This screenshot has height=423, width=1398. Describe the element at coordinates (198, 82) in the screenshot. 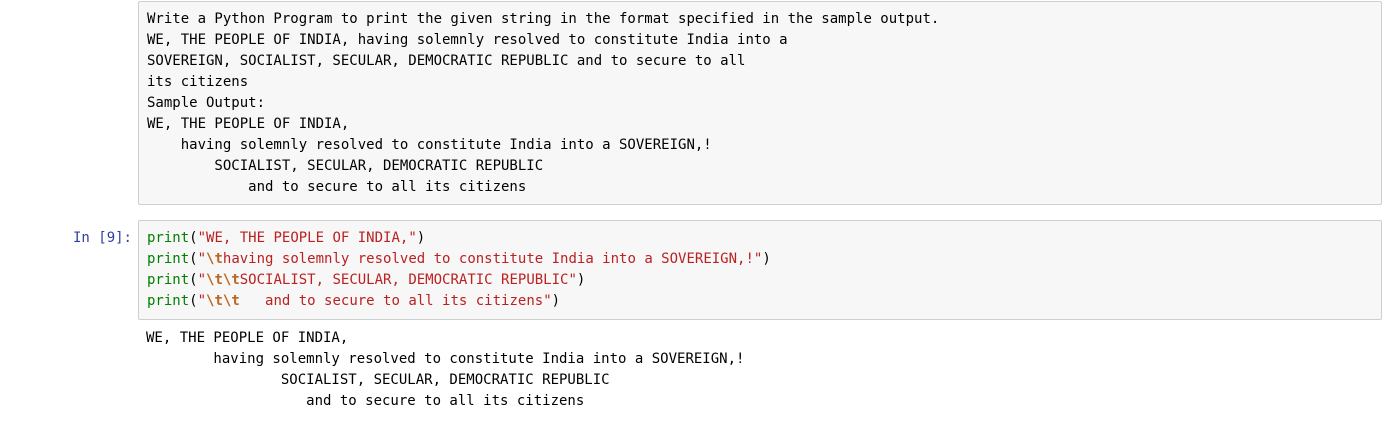

I see `markdown-line: its citizens` at that location.